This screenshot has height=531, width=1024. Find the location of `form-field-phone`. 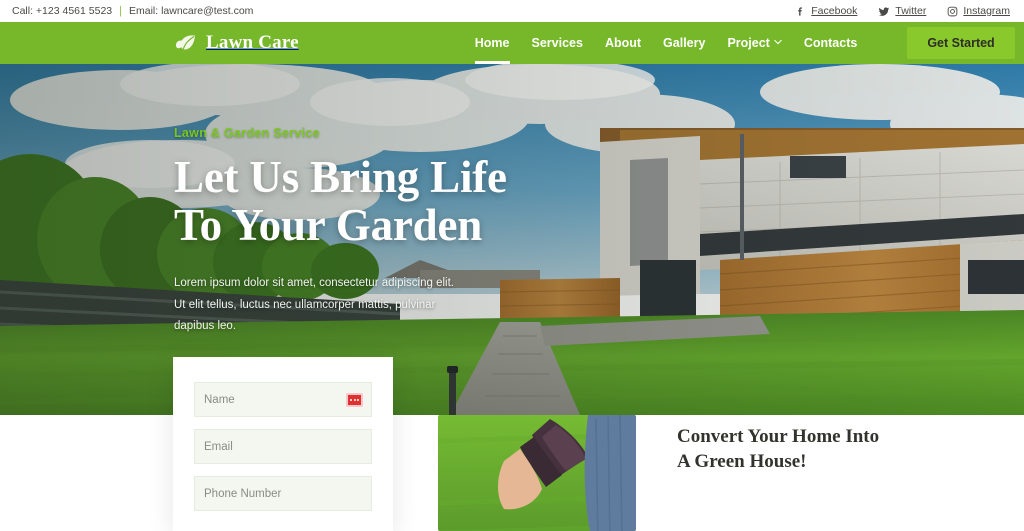

form-field-phone is located at coordinates (283, 493).